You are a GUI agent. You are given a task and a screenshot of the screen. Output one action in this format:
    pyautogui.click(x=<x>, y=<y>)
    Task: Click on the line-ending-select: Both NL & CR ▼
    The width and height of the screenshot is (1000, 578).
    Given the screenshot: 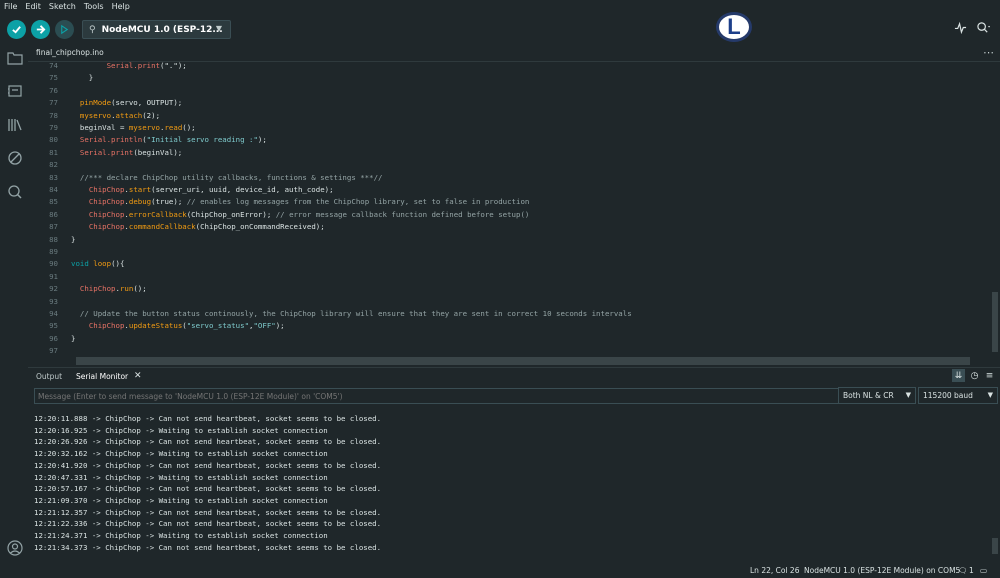 What is the action you would take?
    pyautogui.click(x=877, y=395)
    